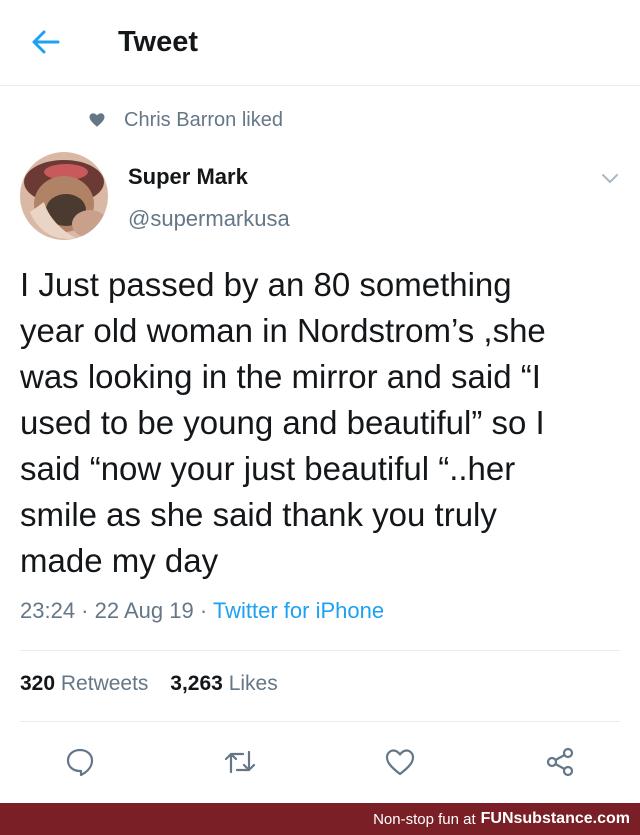  What do you see at coordinates (280, 376) in the screenshot?
I see `tweet-text-line: was looking in the mirror and said “I` at bounding box center [280, 376].